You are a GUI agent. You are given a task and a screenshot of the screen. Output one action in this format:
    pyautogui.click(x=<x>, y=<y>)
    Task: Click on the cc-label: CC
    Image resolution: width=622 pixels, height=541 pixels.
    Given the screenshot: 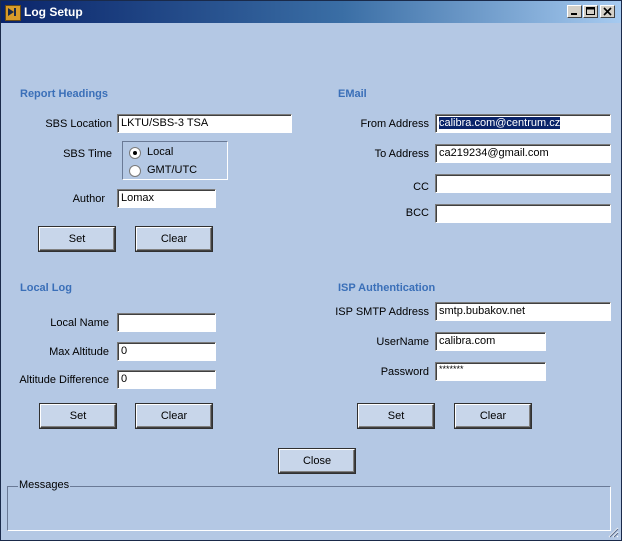 What is the action you would take?
    pyautogui.click(x=421, y=187)
    